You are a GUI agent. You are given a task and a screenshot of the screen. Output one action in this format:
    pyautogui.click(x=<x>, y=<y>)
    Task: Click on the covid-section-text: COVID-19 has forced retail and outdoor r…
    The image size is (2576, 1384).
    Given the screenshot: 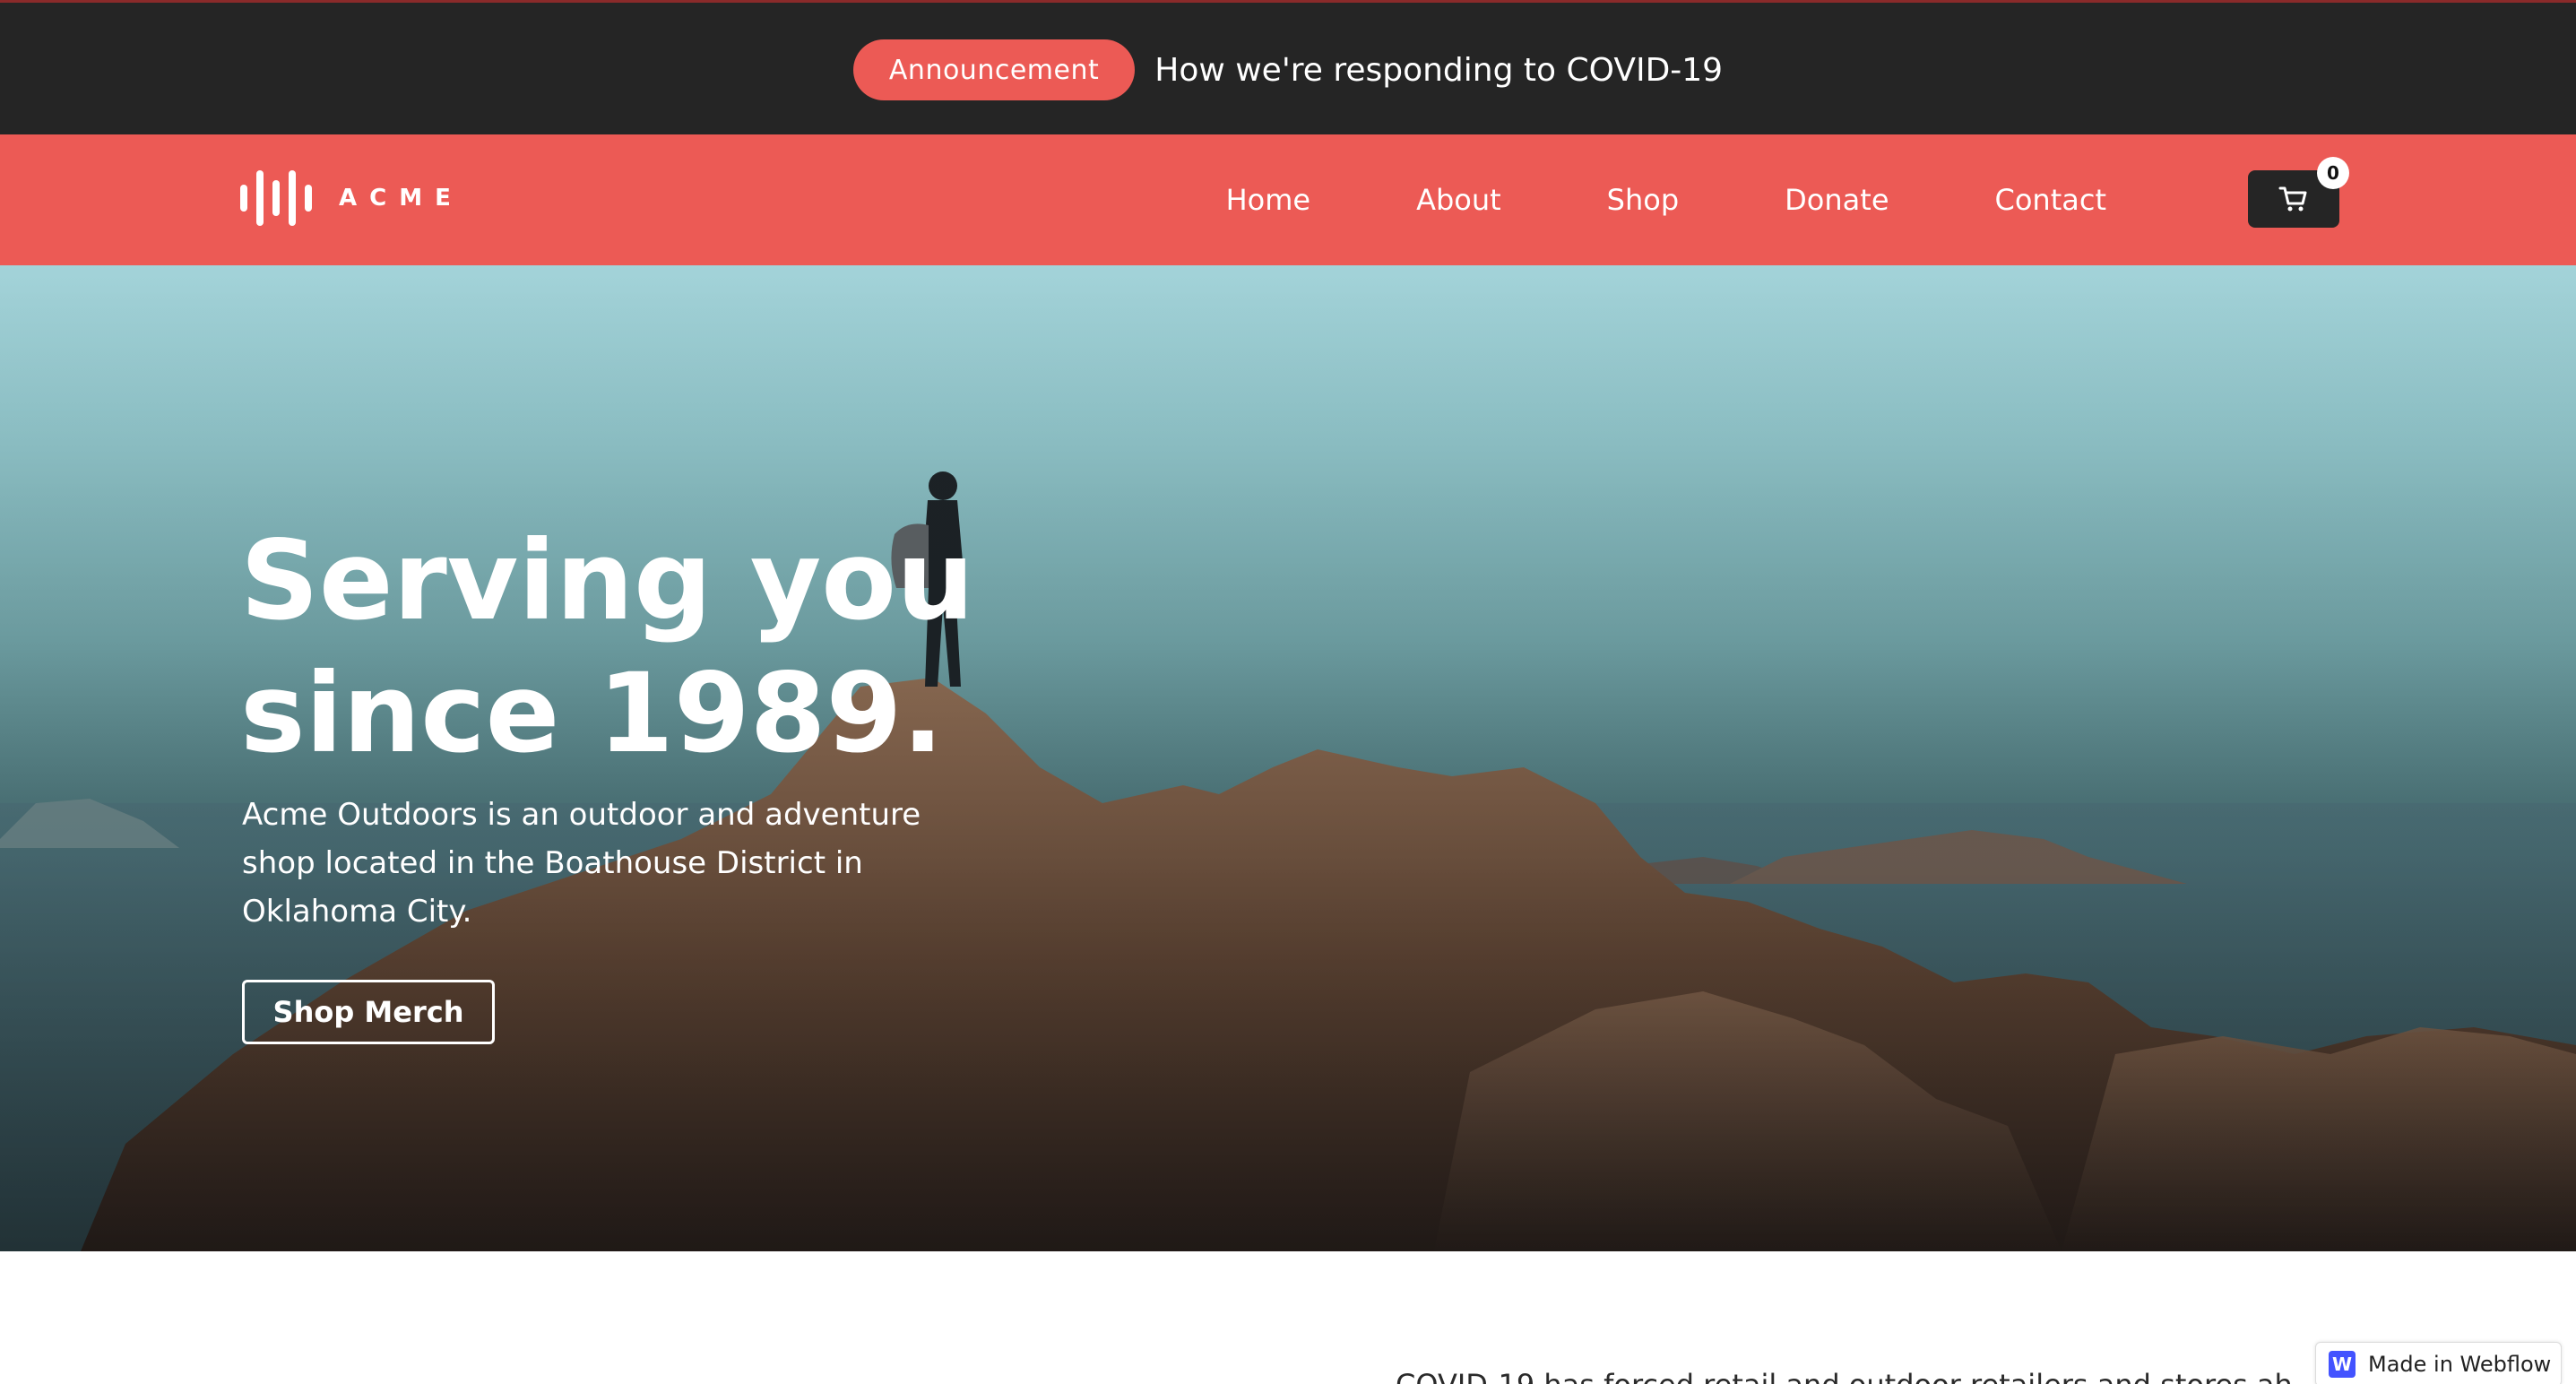 What is the action you would take?
    pyautogui.click(x=1844, y=1374)
    